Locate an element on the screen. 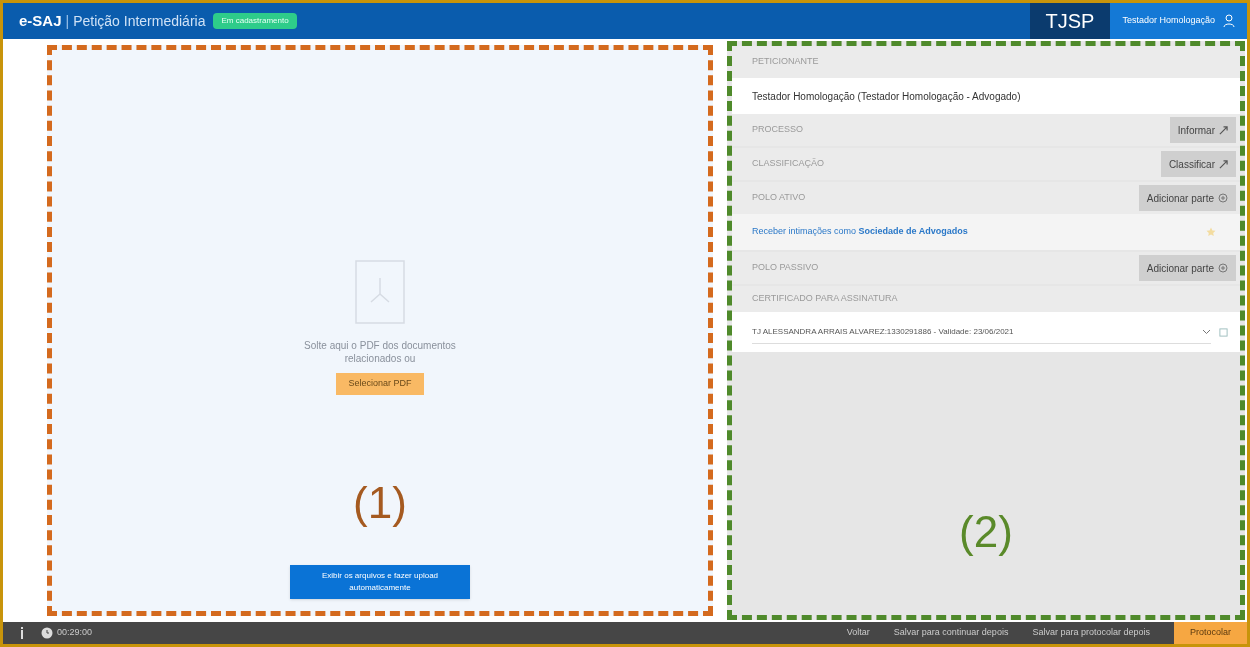 This screenshot has width=1250, height=647. select-pdf-button: Selecionar PDF is located at coordinates (380, 384).